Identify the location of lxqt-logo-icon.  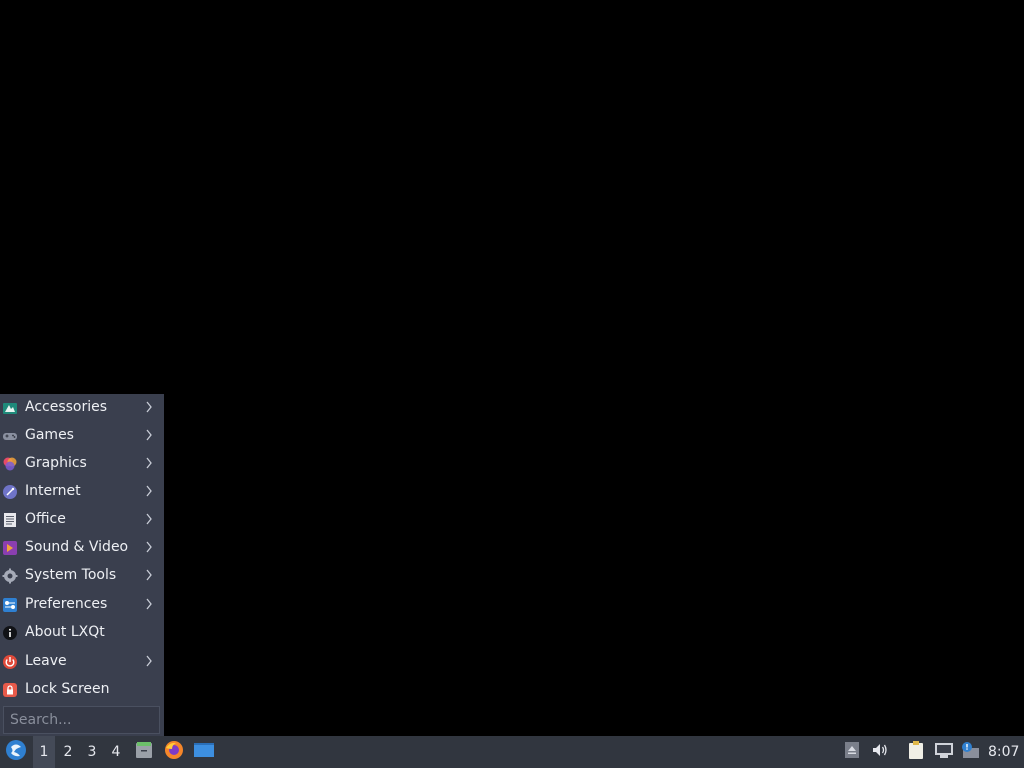
(16, 752).